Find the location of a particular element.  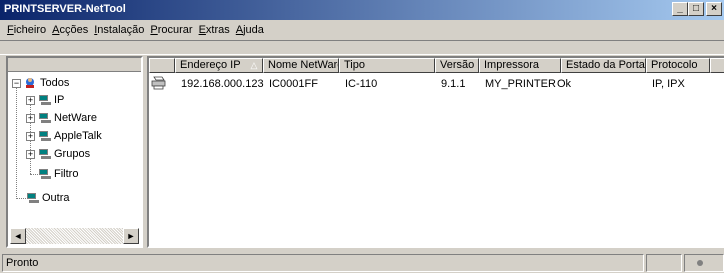

tree-label: Filtro is located at coordinates (66, 174).